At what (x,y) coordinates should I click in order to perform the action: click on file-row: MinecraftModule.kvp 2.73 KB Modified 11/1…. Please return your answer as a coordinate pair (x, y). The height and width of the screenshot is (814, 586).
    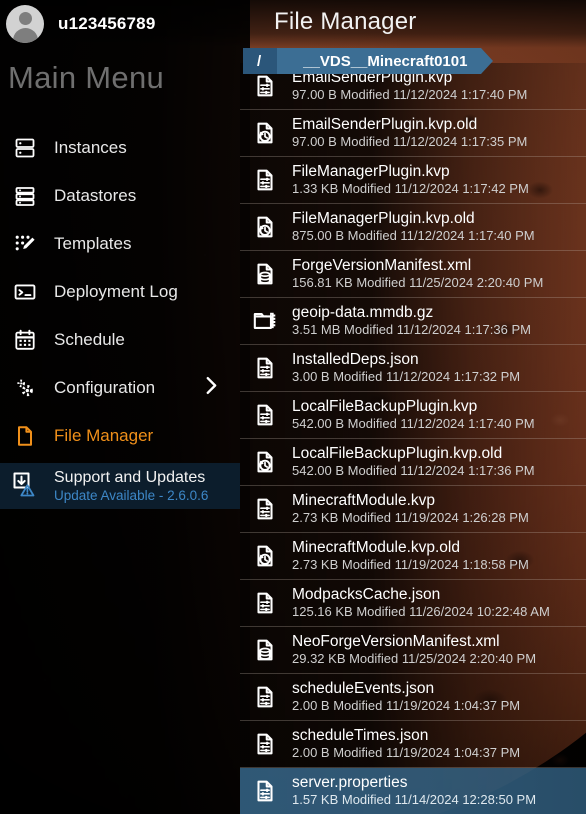
    Looking at the image, I should click on (413, 509).